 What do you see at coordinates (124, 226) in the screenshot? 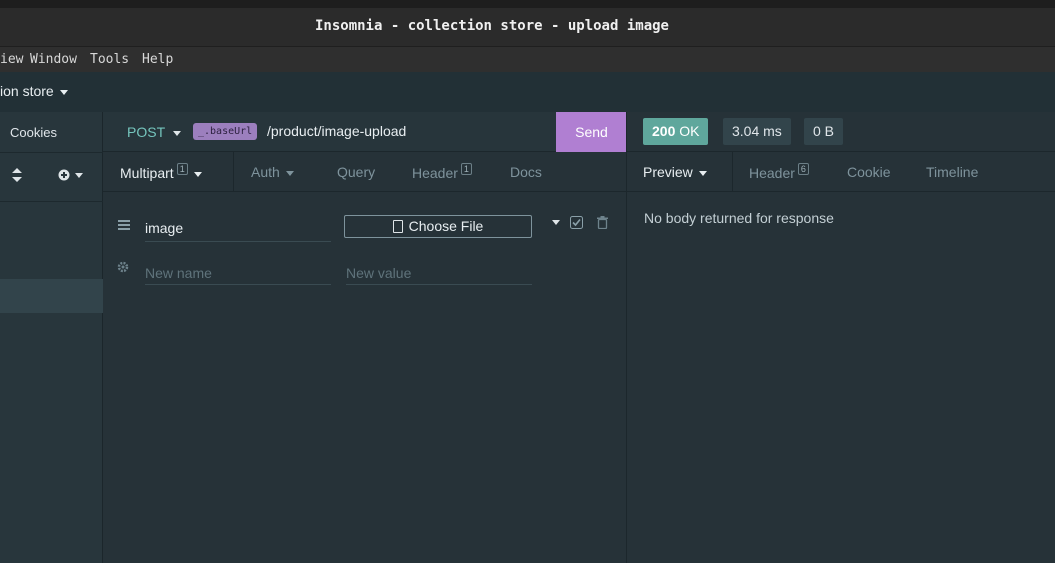
I see `drag-handle-icon` at bounding box center [124, 226].